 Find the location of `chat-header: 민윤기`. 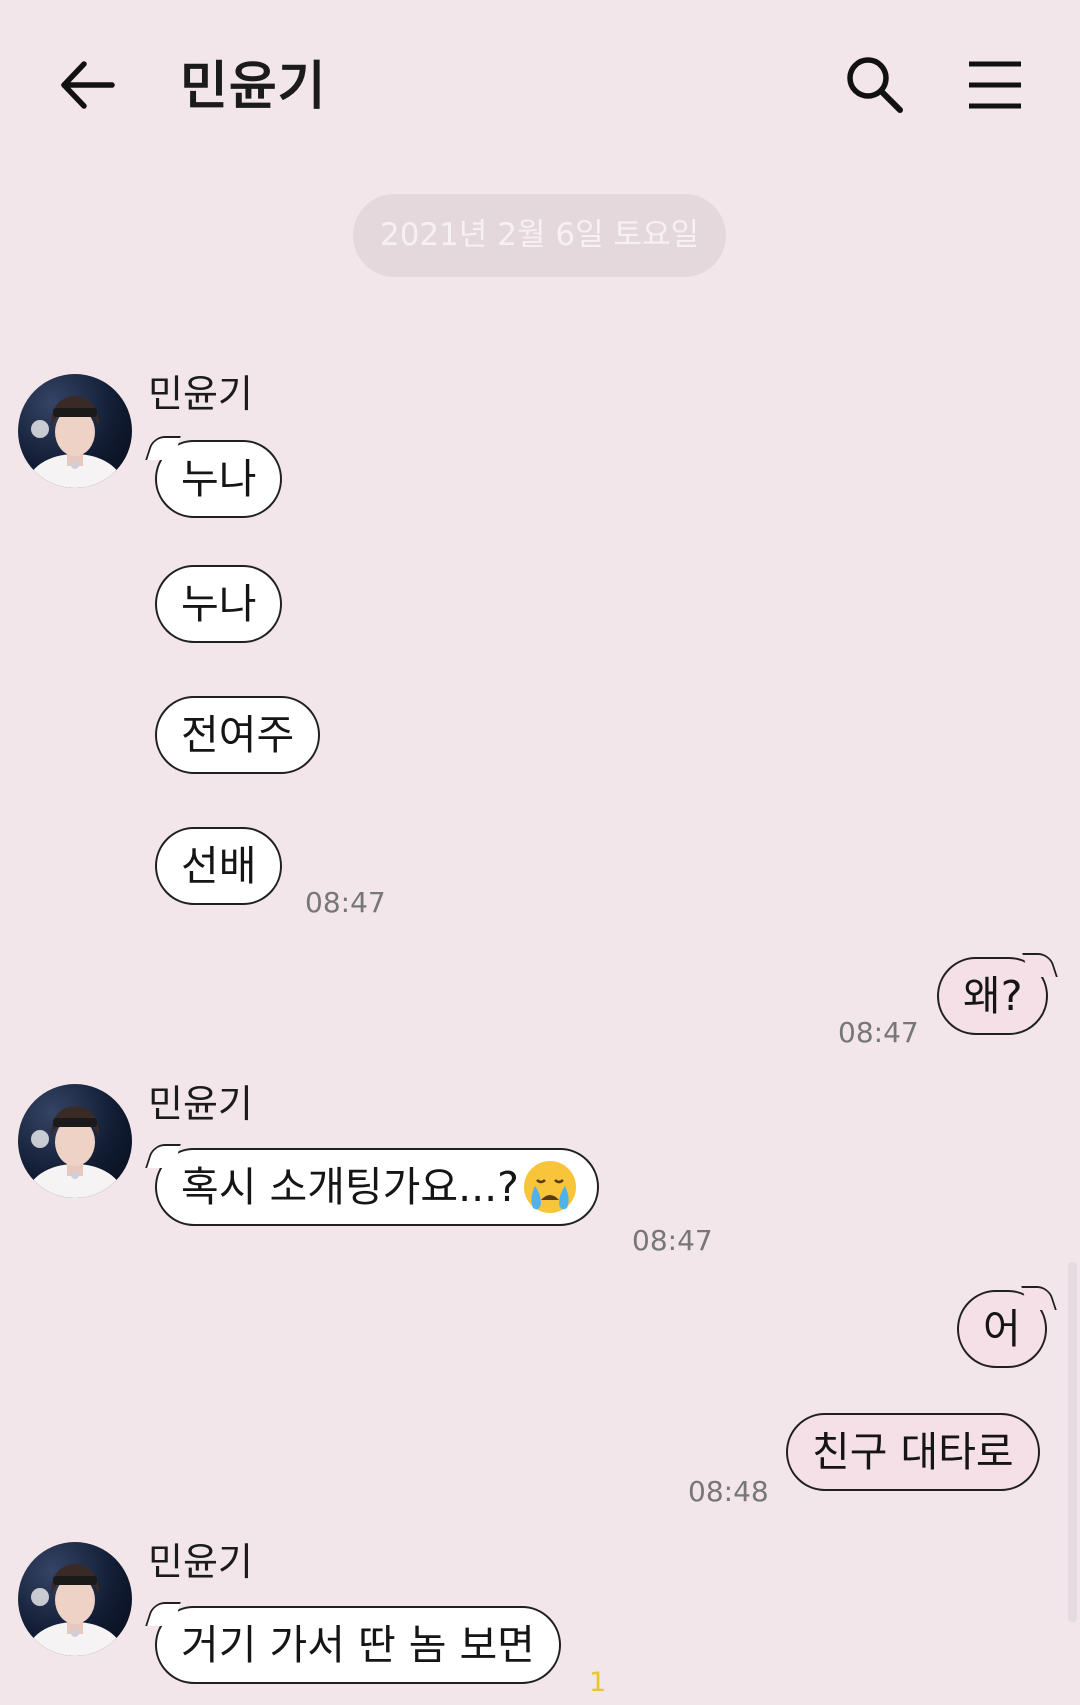

chat-header: 민윤기 is located at coordinates (540, 87).